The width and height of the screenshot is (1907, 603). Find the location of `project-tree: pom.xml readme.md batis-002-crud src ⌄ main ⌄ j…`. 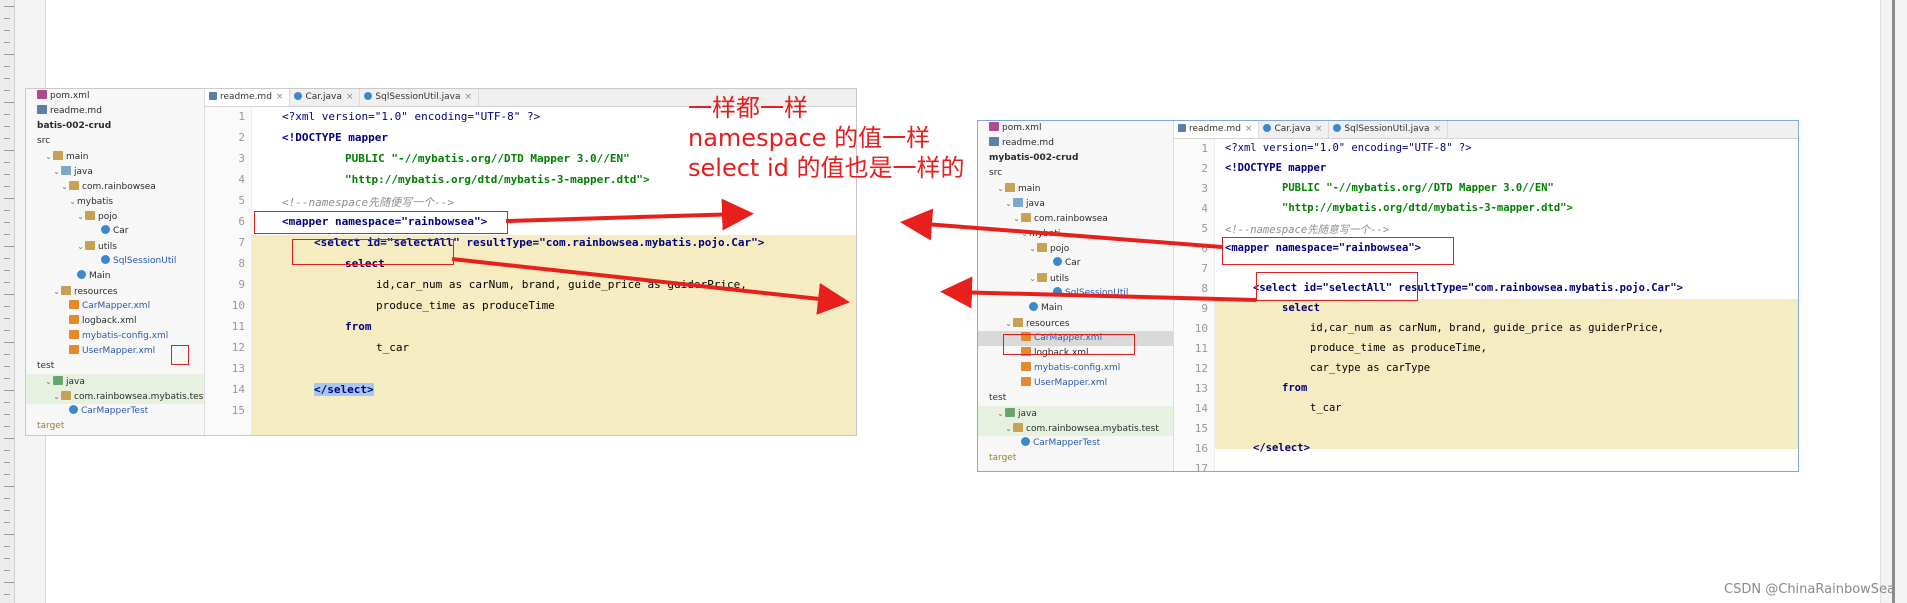

project-tree: pom.xml readme.md batis-002-crud src ⌄ main ⌄ j… is located at coordinates (115, 262).